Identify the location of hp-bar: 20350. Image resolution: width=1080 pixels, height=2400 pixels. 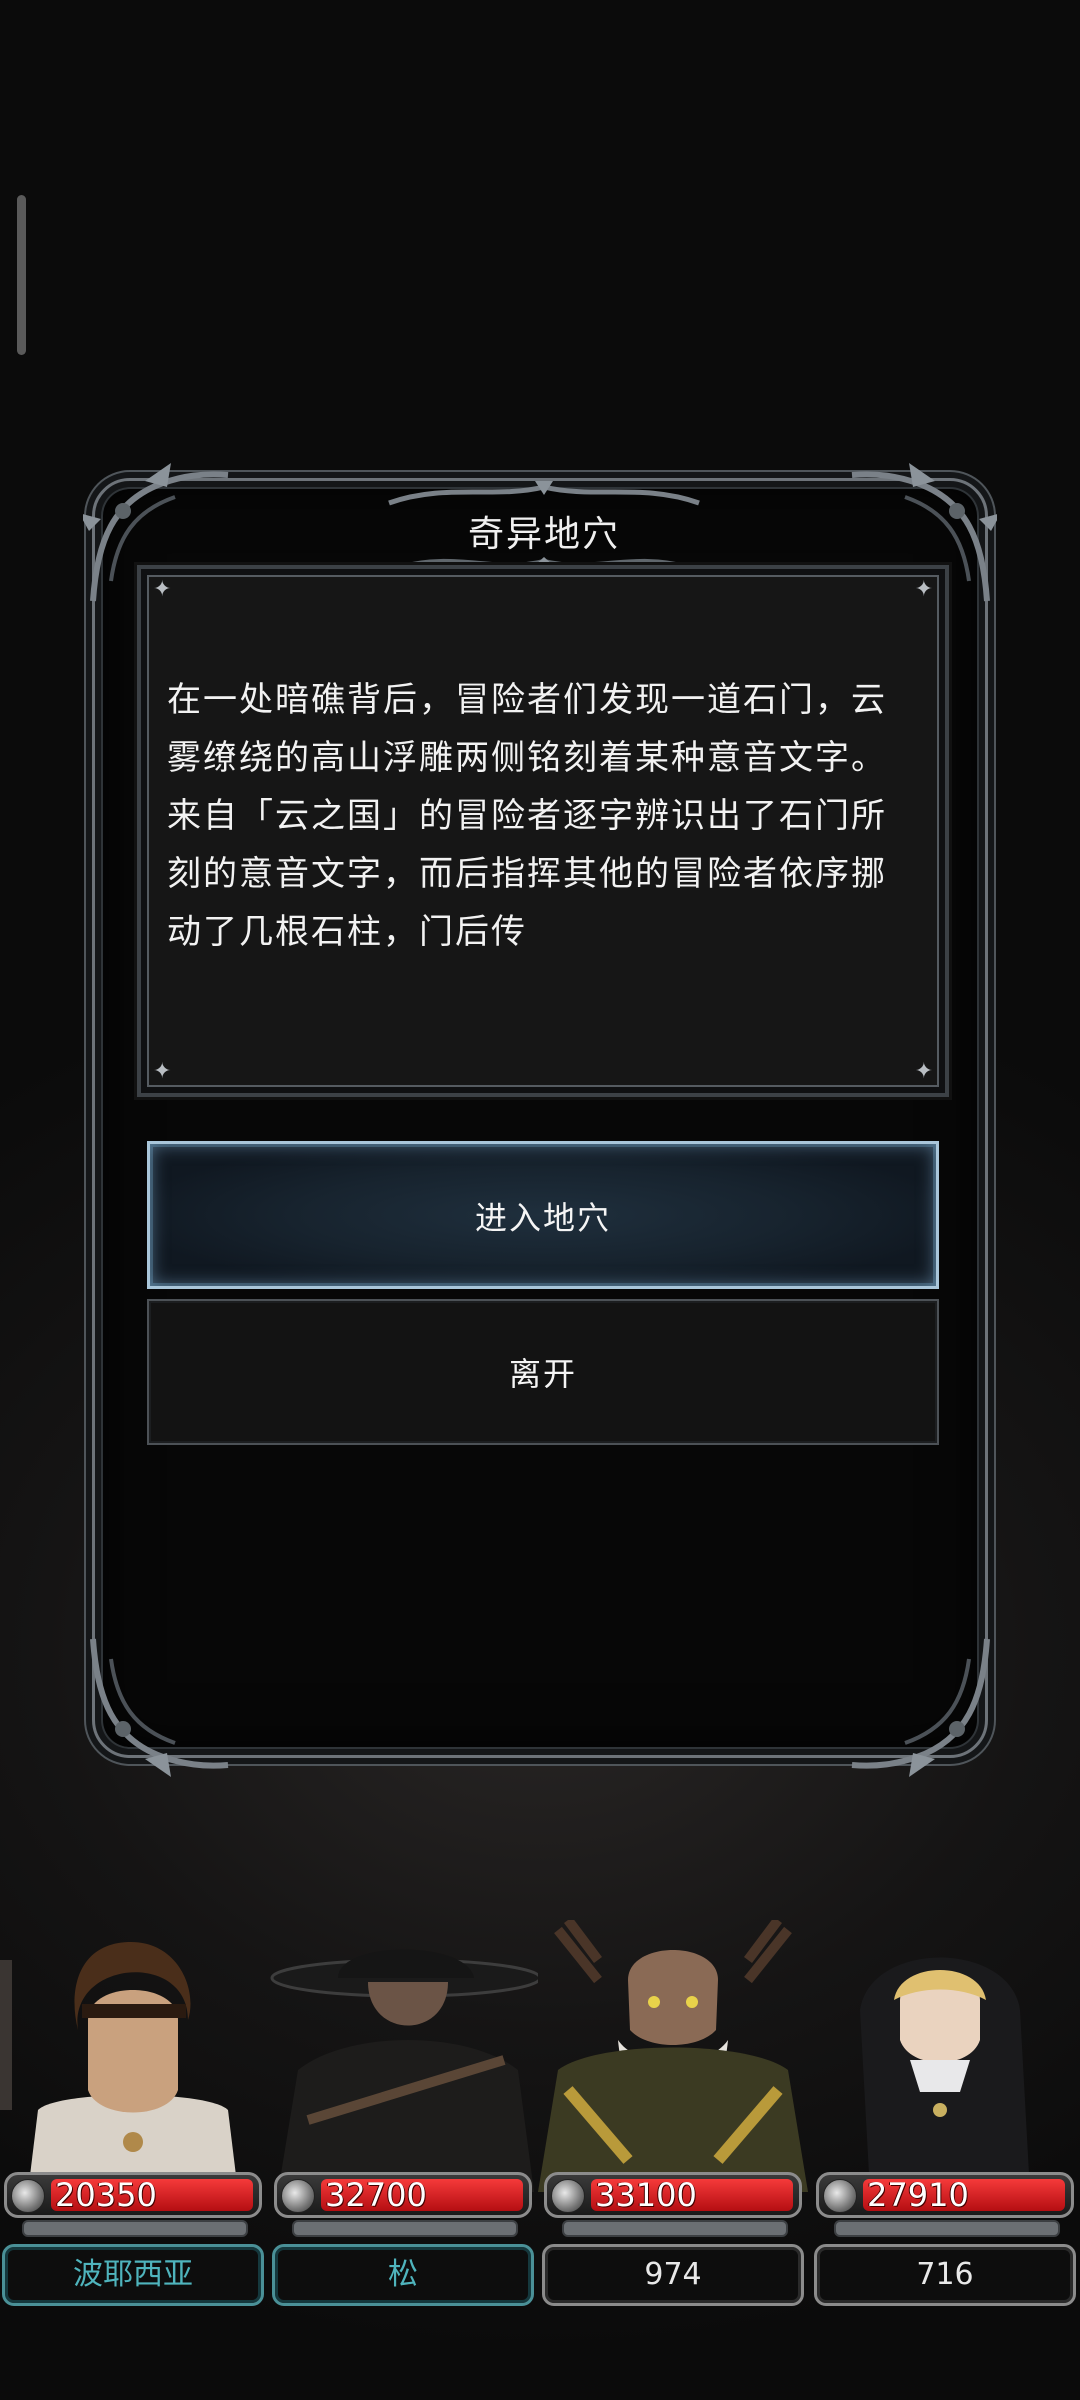
(133, 2195).